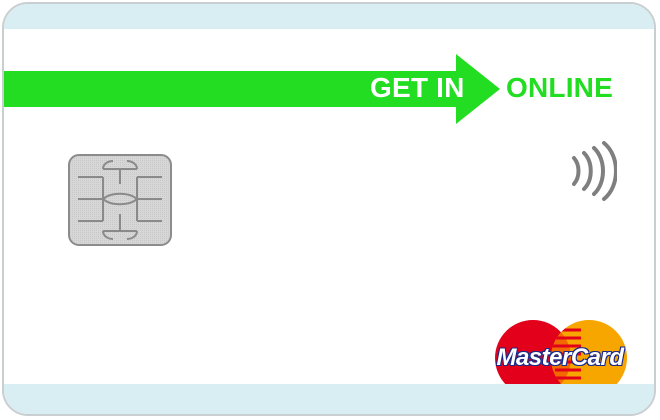 The image size is (660, 420). I want to click on contactless-svg, so click(594, 171).